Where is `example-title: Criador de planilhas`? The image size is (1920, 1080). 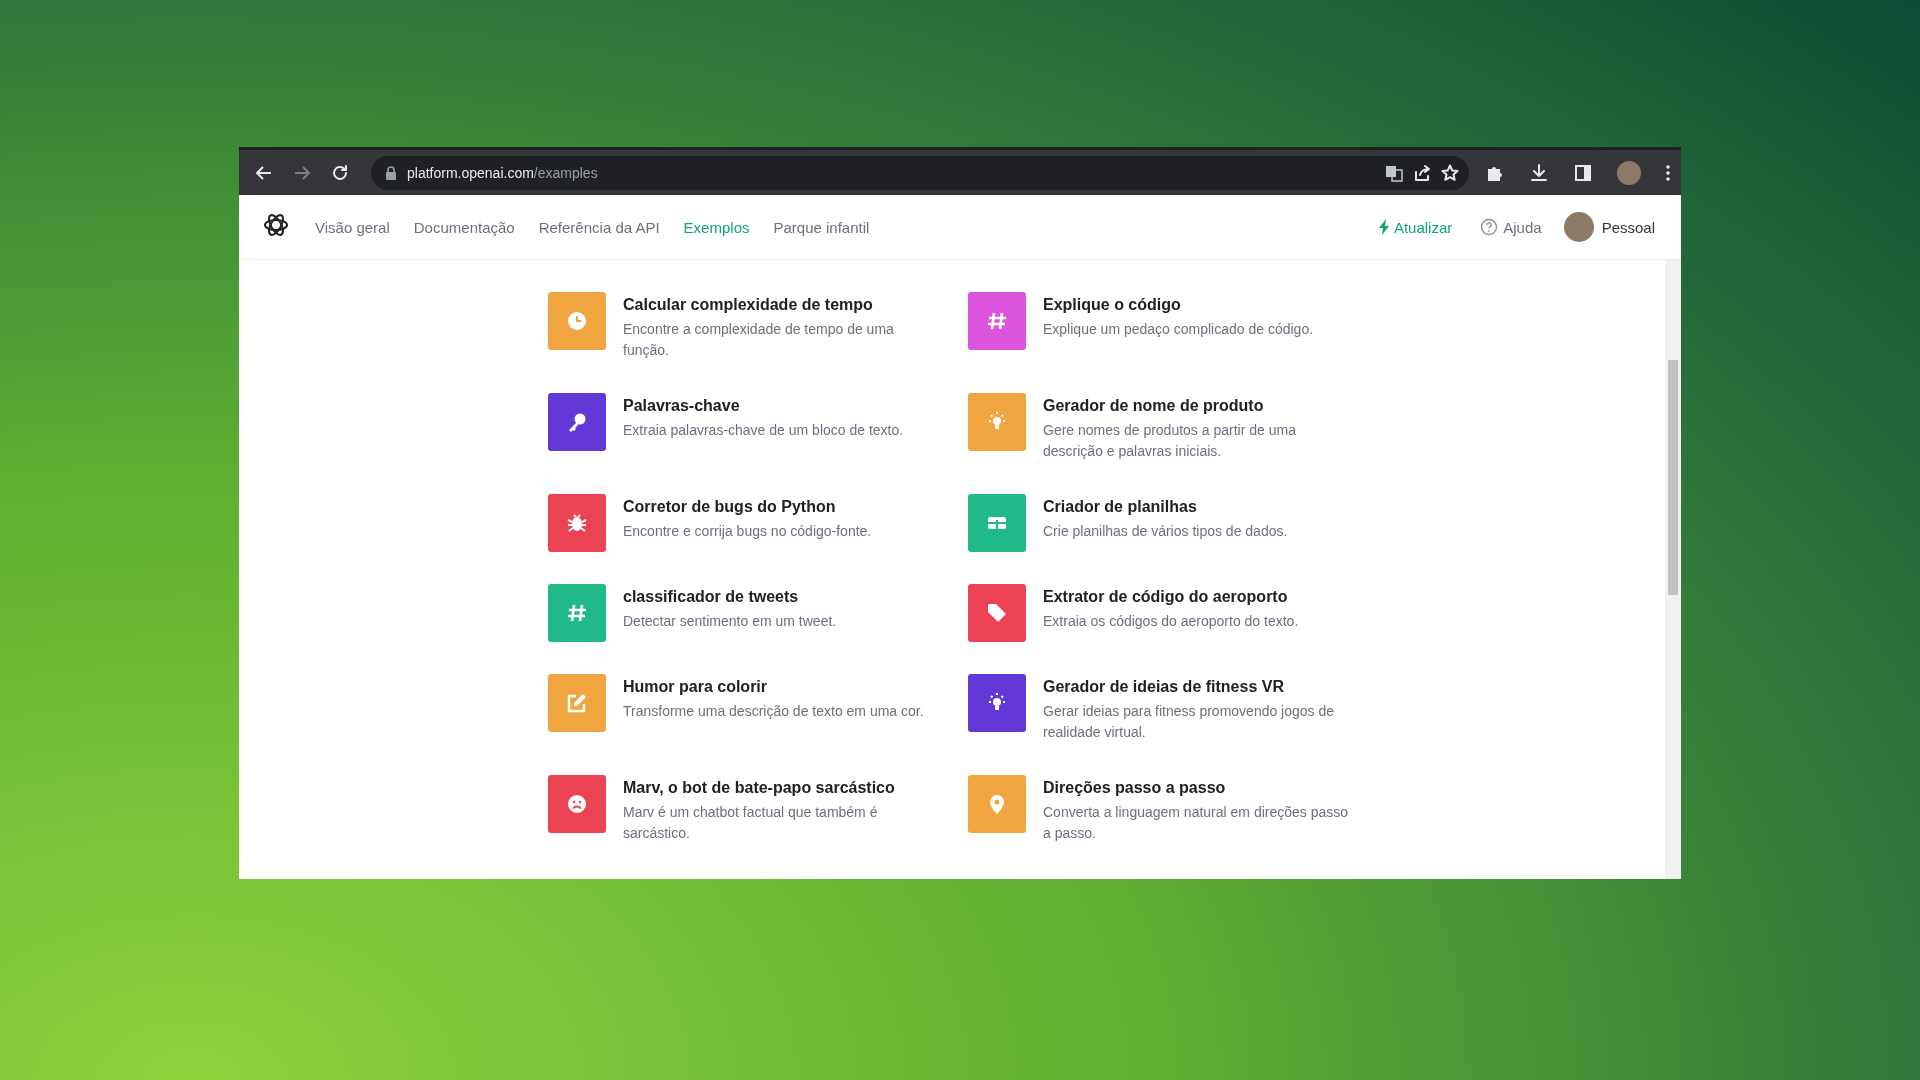
example-title: Criador de planilhas is located at coordinates (1198, 507).